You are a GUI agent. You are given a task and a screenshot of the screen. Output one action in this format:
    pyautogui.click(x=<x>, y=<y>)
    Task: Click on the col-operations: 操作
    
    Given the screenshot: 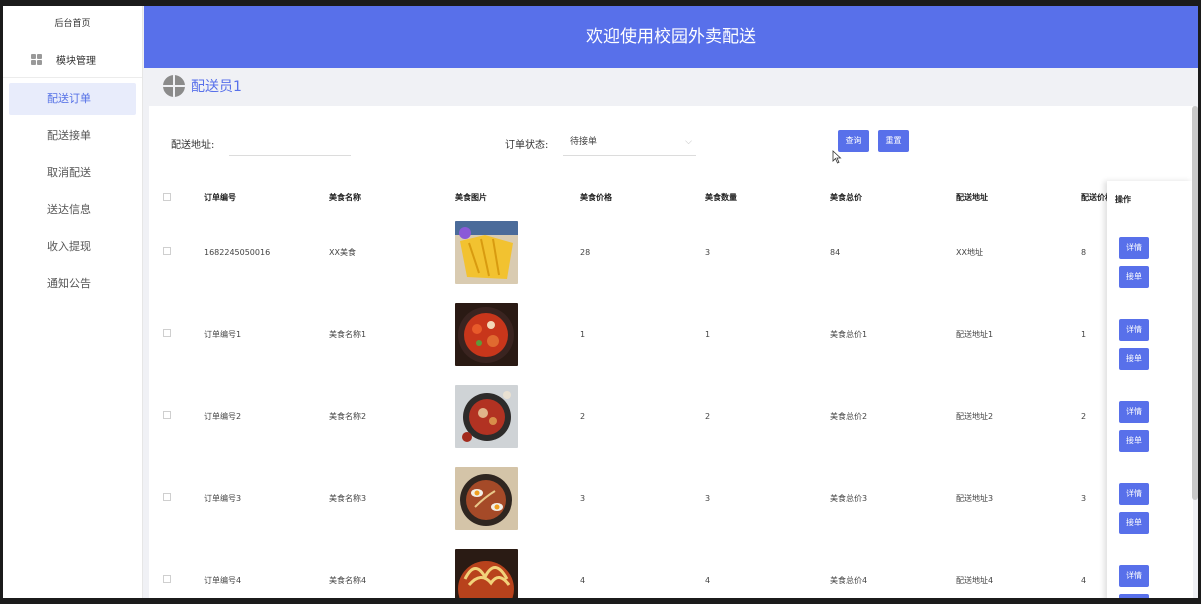 What is the action you would take?
    pyautogui.click(x=1123, y=199)
    